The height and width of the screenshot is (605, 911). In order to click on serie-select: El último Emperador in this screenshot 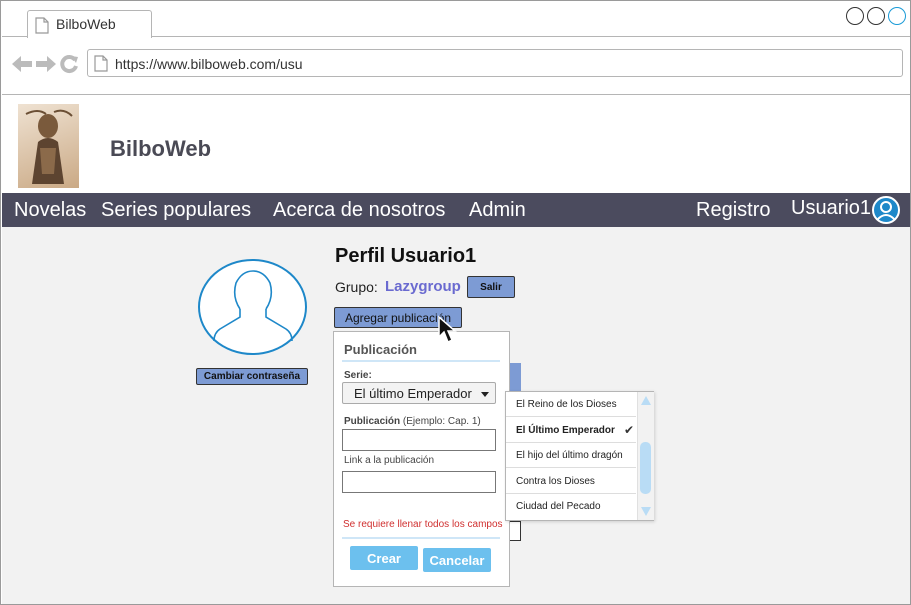, I will do `click(419, 393)`.